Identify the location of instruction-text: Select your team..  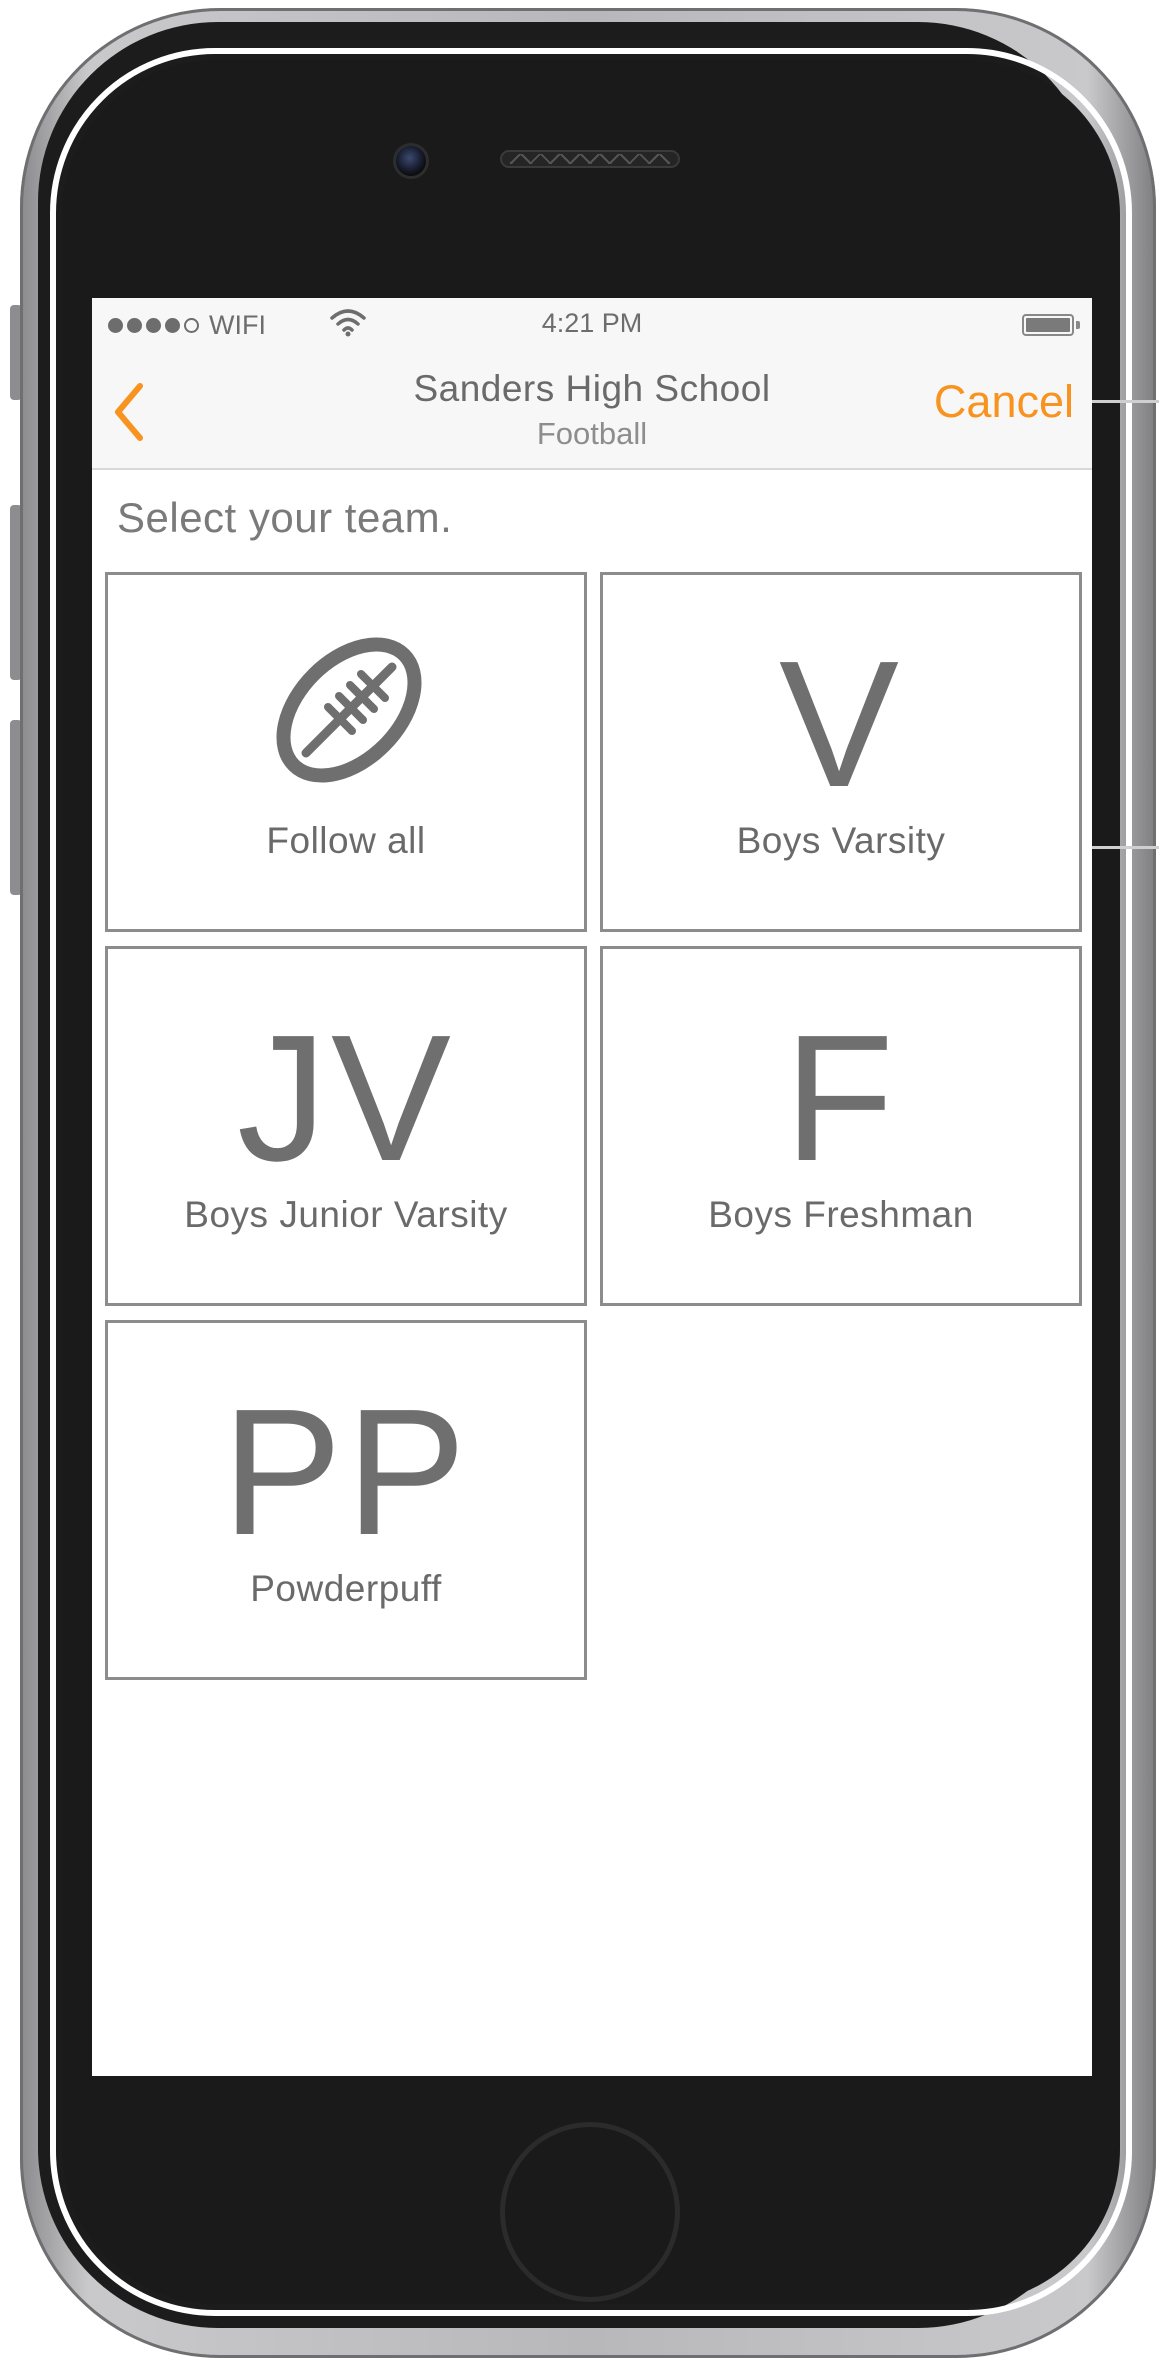
(285, 517).